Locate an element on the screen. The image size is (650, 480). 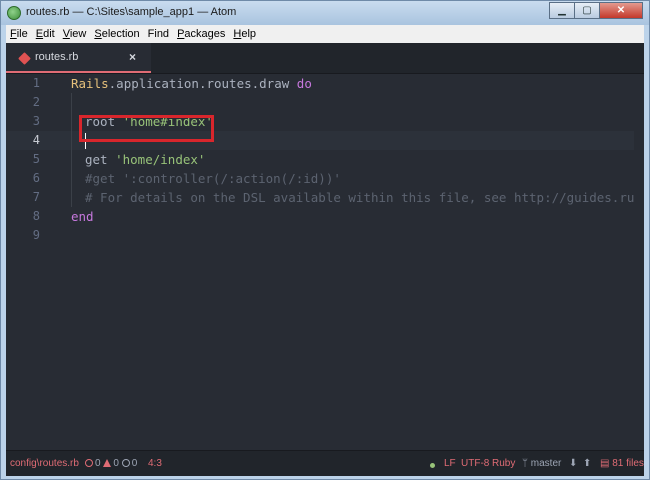
info-icon is located at coordinates (125, 463).